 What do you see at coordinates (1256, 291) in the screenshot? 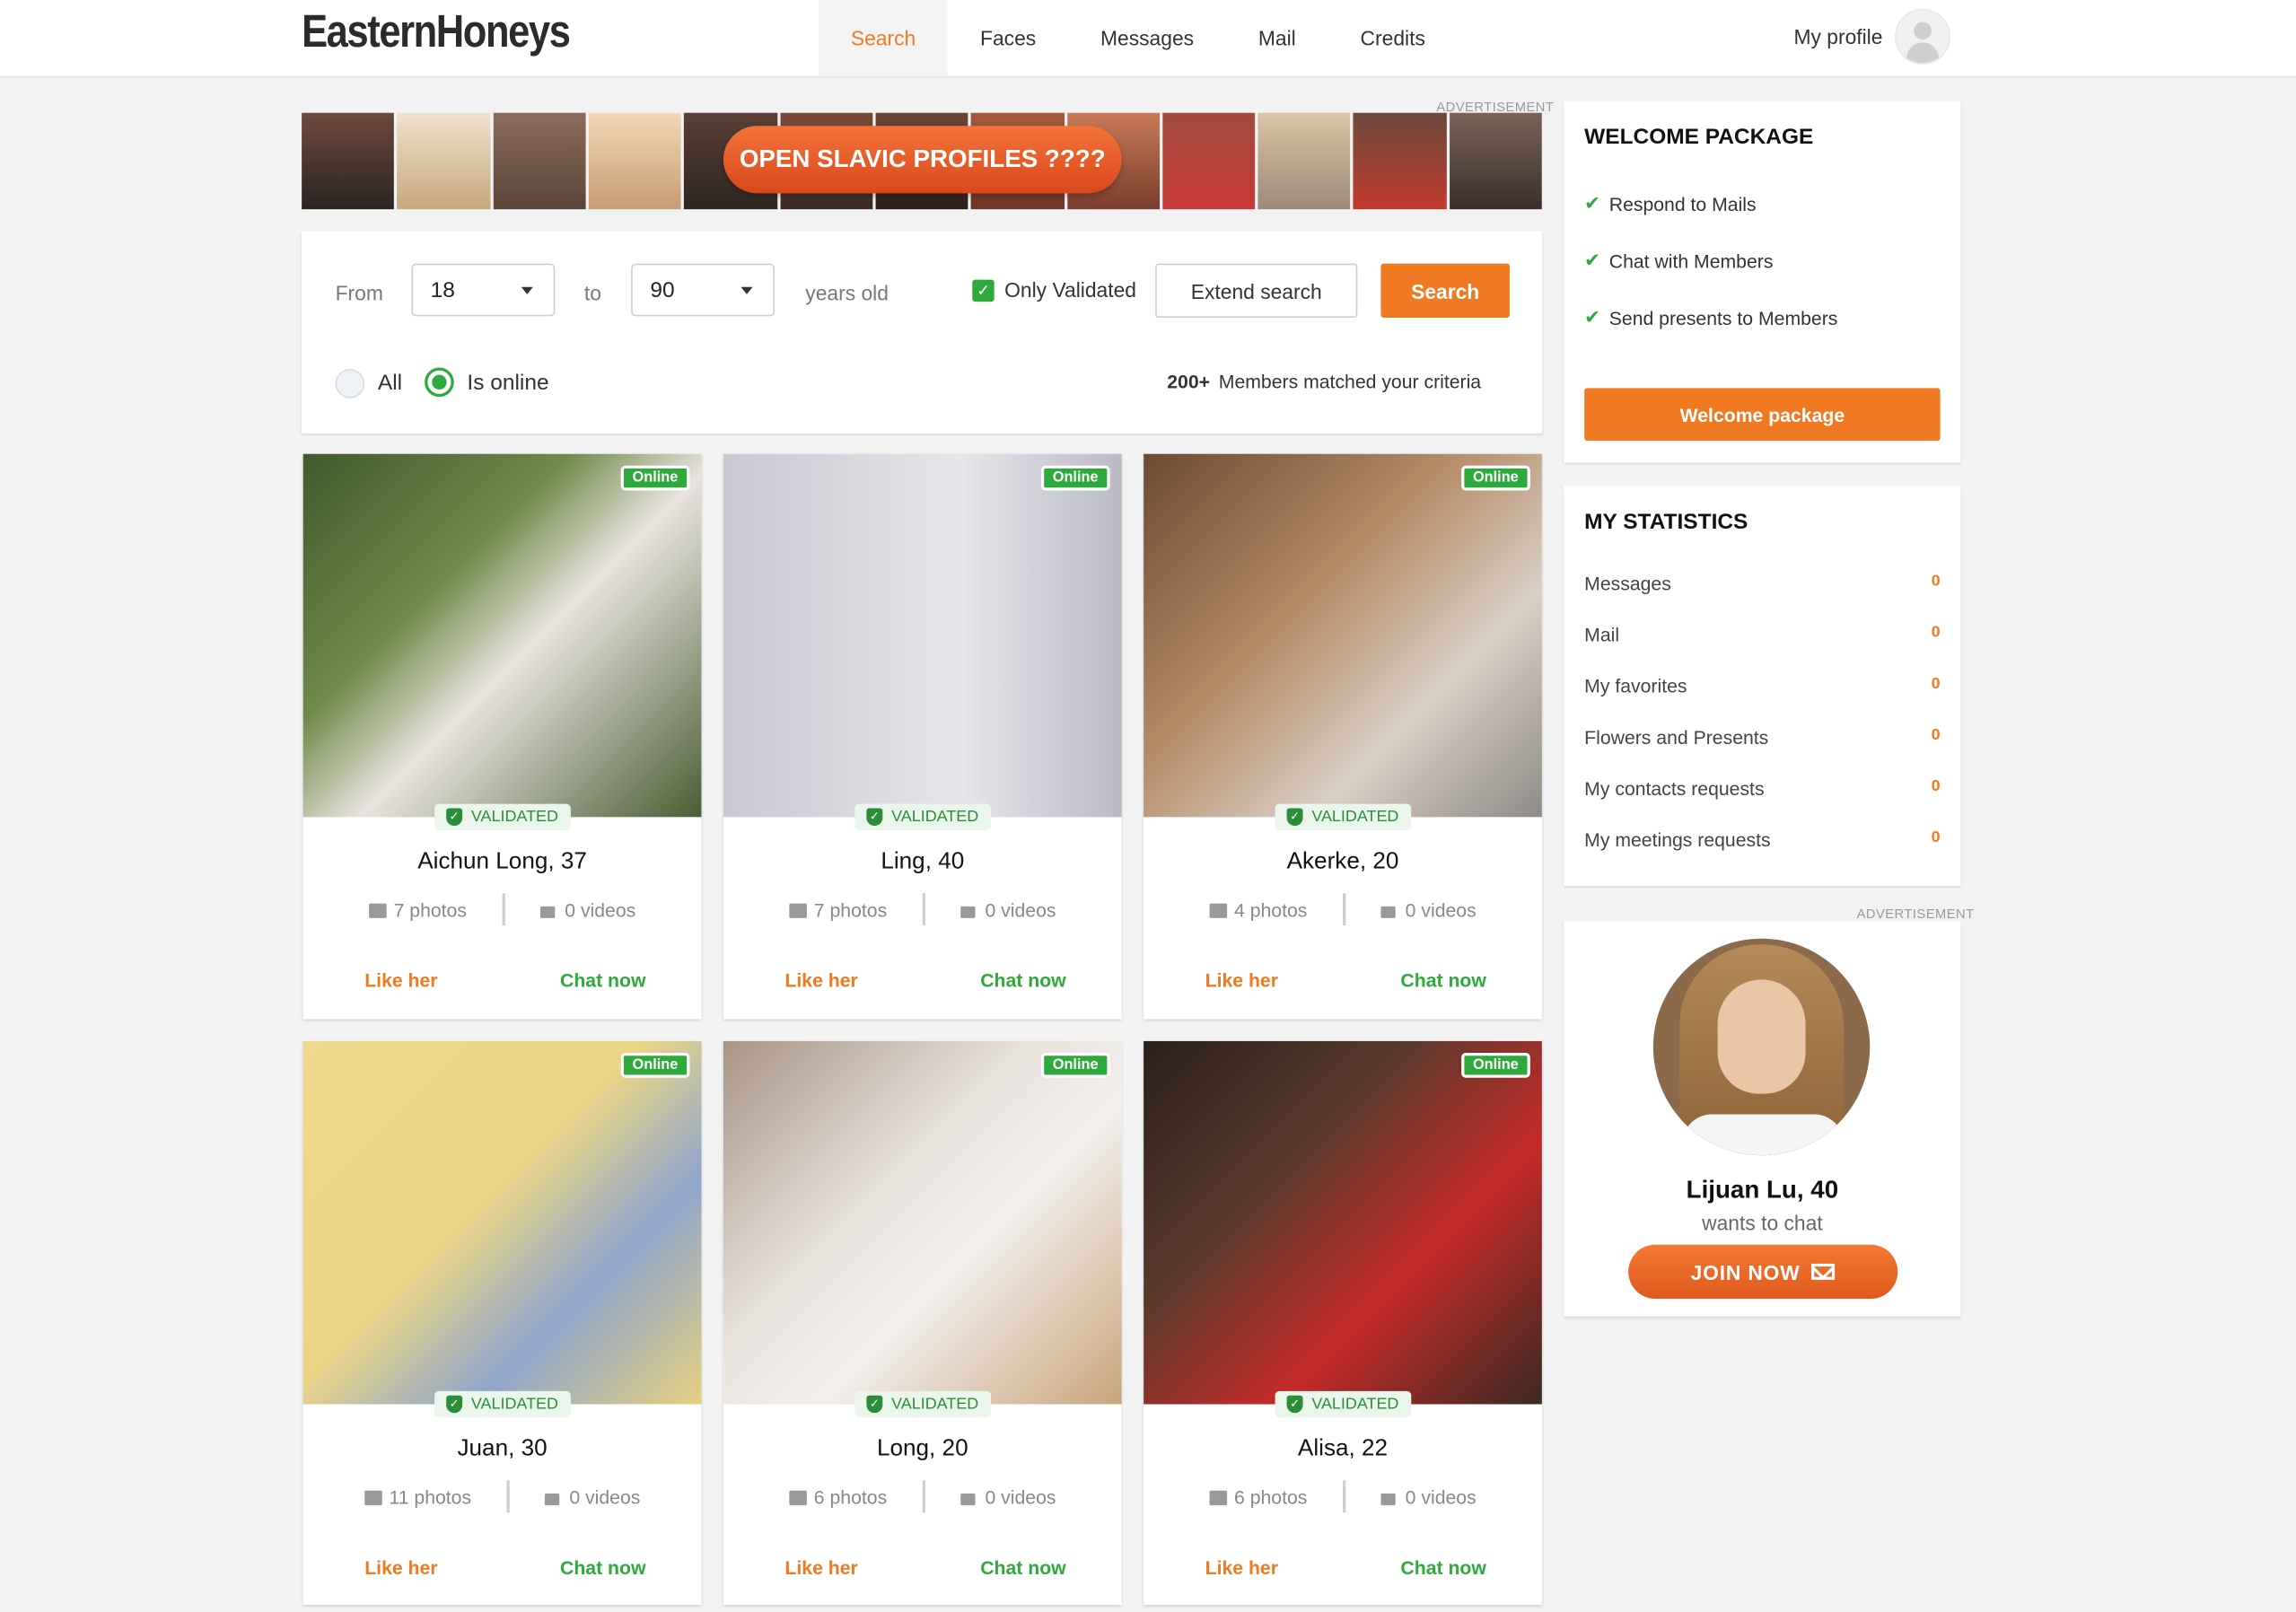
I see `extend-search-button: Extend search` at bounding box center [1256, 291].